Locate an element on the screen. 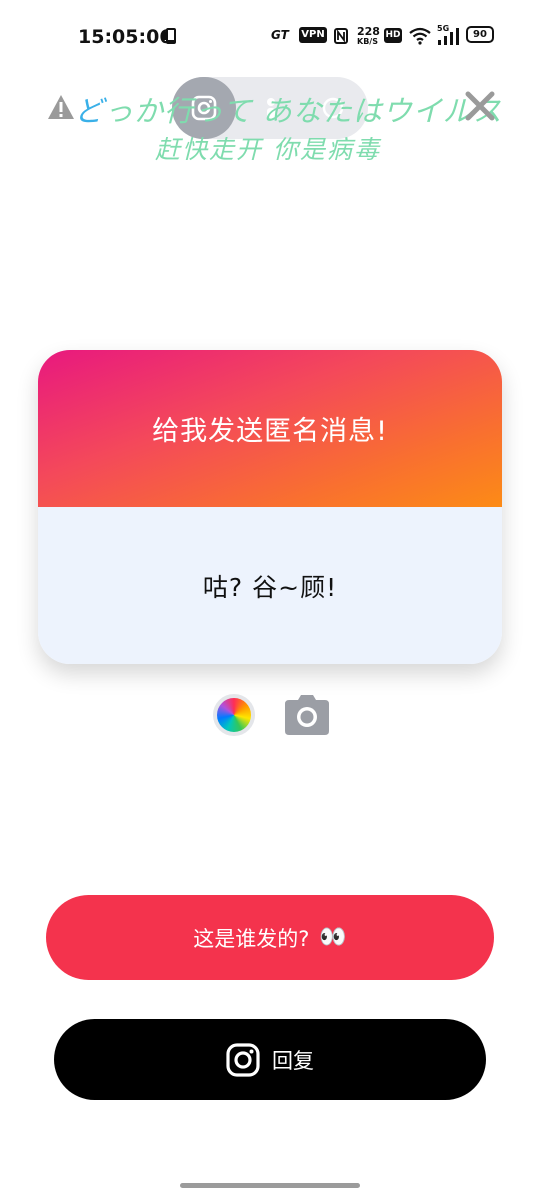 Image resolution: width=540 pixels, height=1199 pixels. instagram-icon is located at coordinates (243, 1059).